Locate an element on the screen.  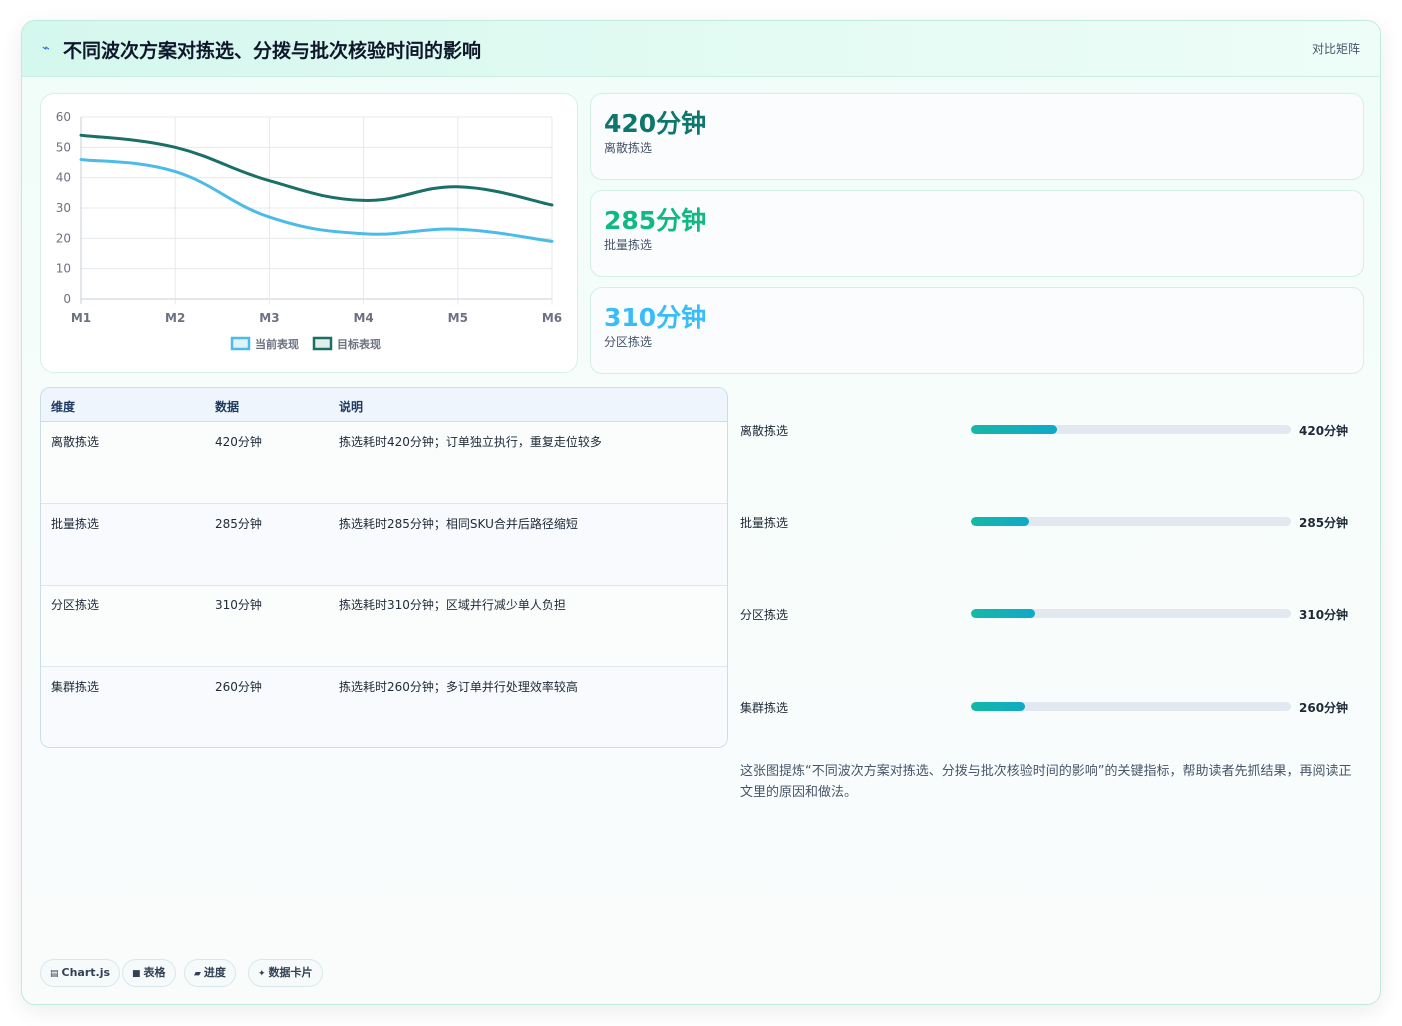
table-row: 集群拣选 260分钟 拣选耗时260分钟；多订单并行处理效率较高 is located at coordinates (384, 707).